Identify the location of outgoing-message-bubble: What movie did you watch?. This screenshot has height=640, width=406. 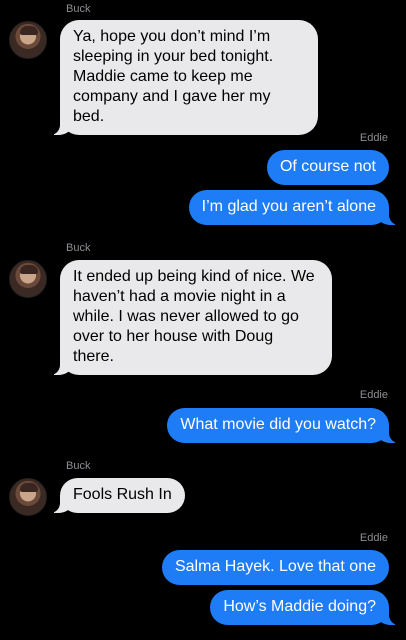
(283, 425).